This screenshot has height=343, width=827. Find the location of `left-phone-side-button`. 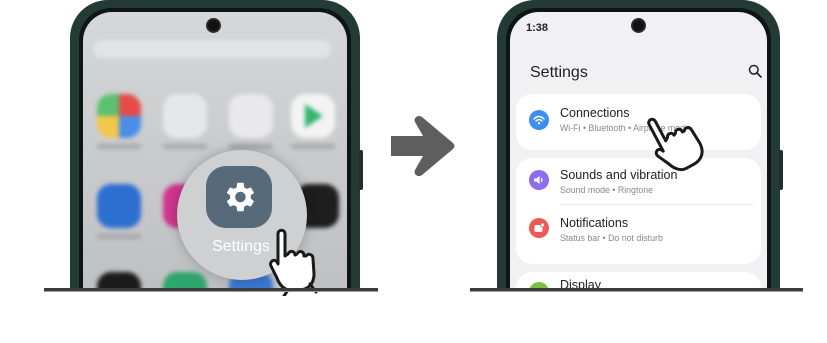

left-phone-side-button is located at coordinates (361, 170).